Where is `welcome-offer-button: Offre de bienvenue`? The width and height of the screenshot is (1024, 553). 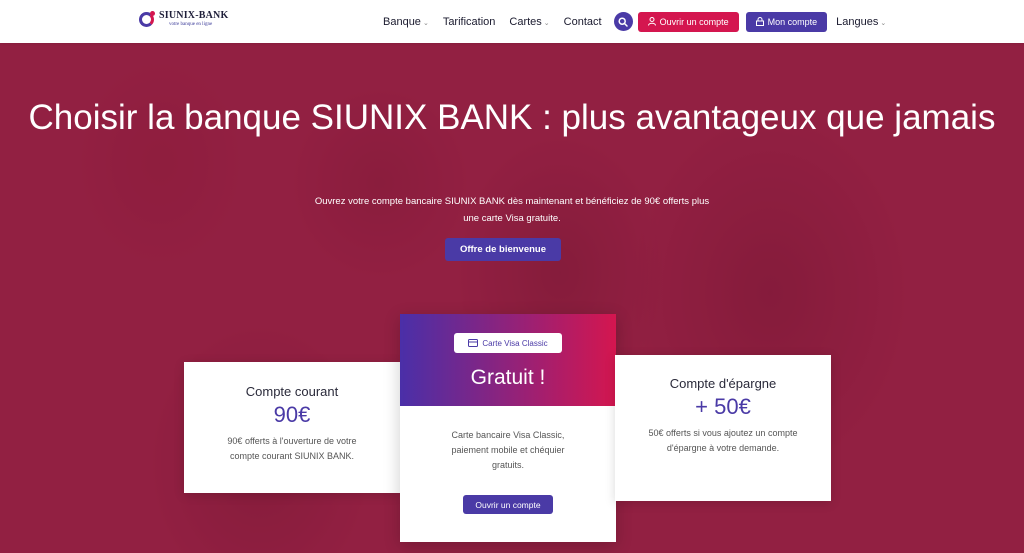
welcome-offer-button: Offre de bienvenue is located at coordinates (503, 249).